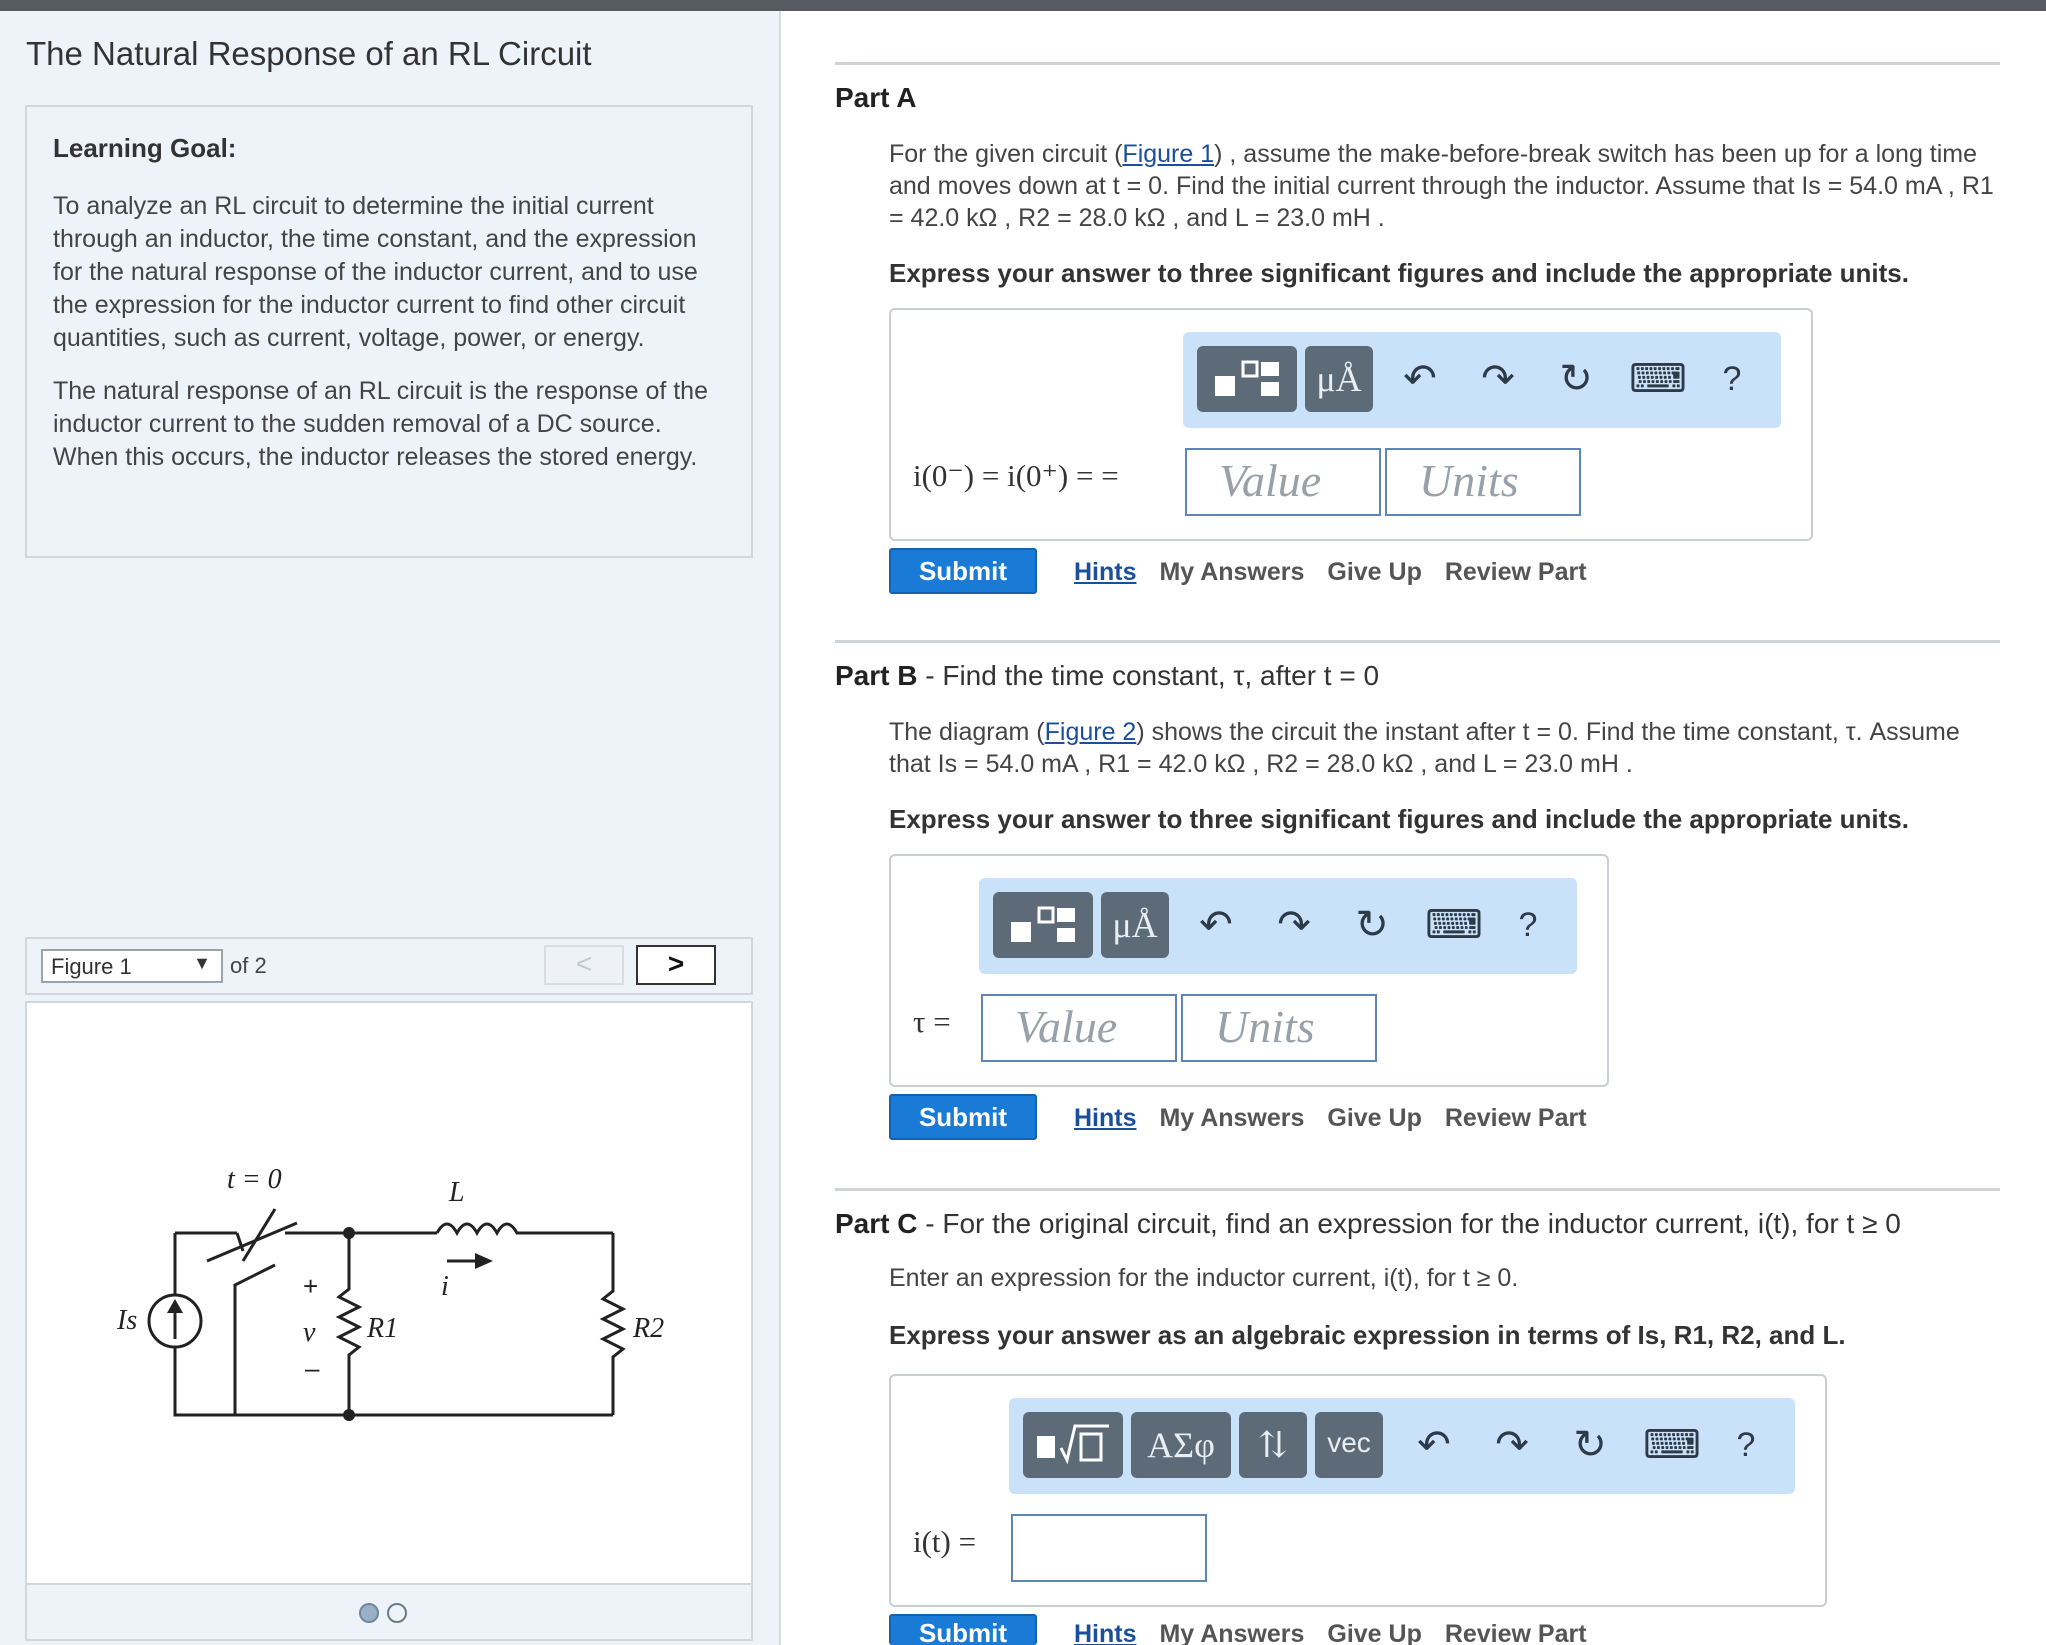  What do you see at coordinates (1273, 1445) in the screenshot?
I see `subscript-superscript-button: ⇅` at bounding box center [1273, 1445].